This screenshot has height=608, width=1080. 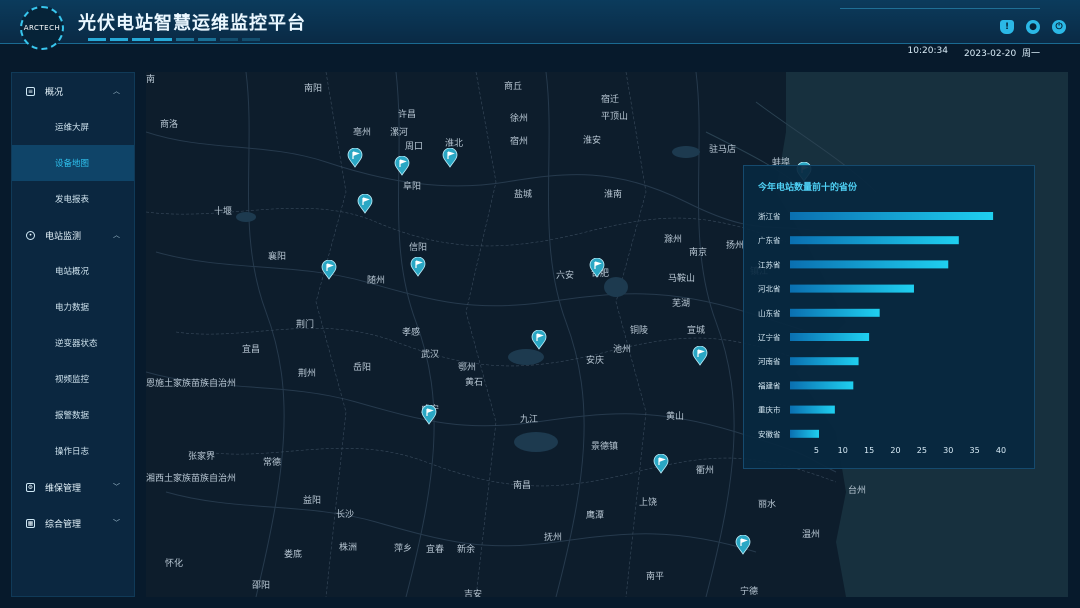 What do you see at coordinates (191, 479) in the screenshot?
I see `city-label: 湘西土家族苗族自治州` at bounding box center [191, 479].